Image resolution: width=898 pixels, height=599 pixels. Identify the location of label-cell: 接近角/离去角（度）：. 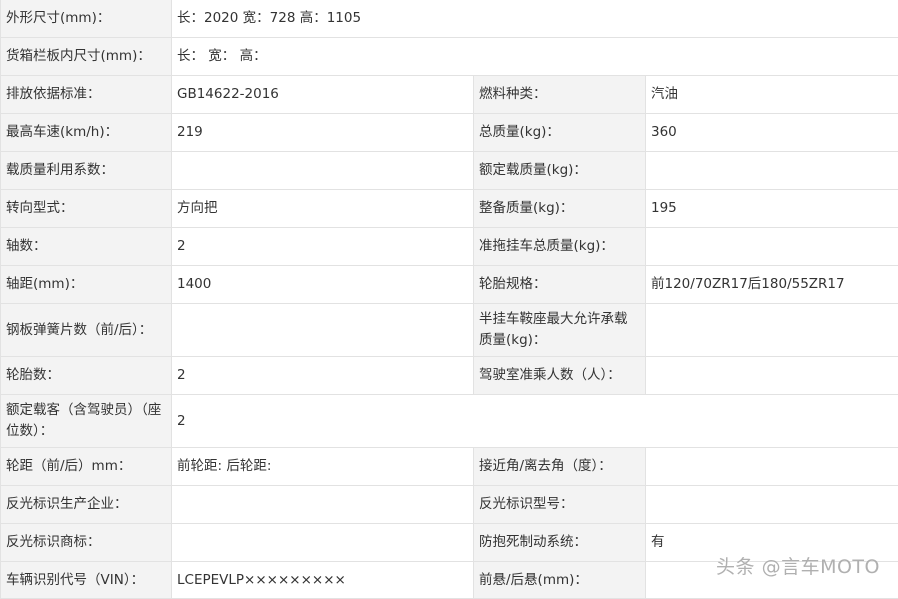
(559, 466).